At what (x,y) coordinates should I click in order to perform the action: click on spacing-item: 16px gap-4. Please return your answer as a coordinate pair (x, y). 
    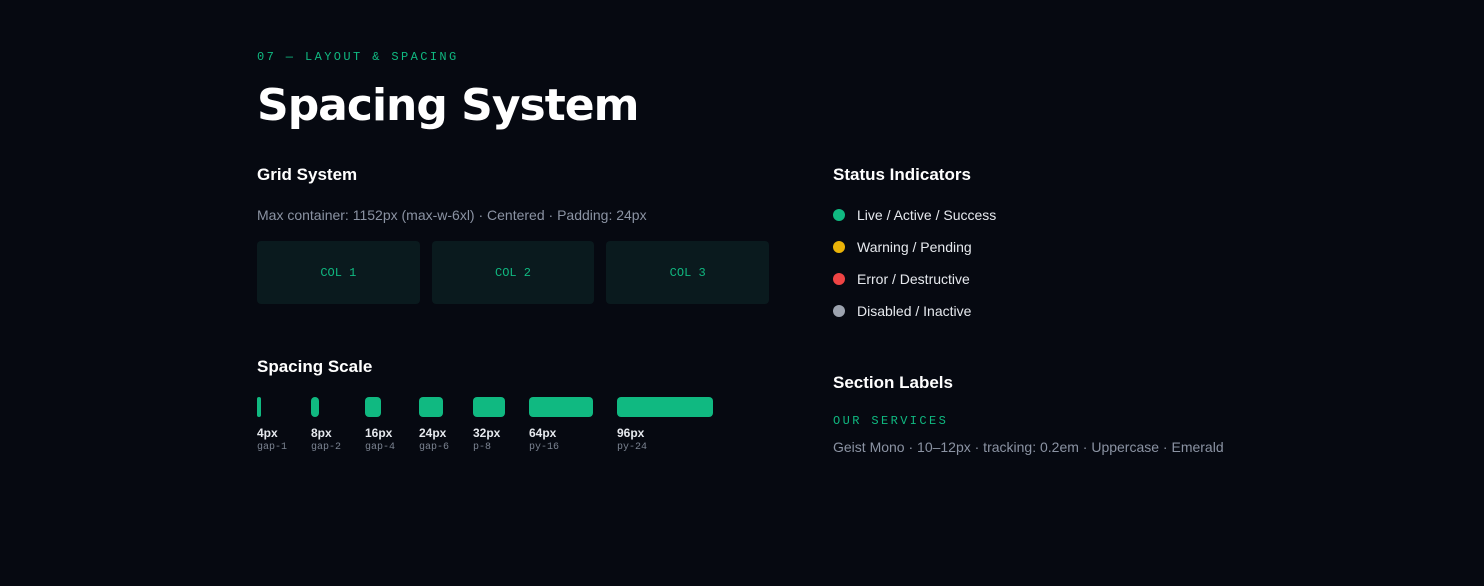
    Looking at the image, I should click on (380, 425).